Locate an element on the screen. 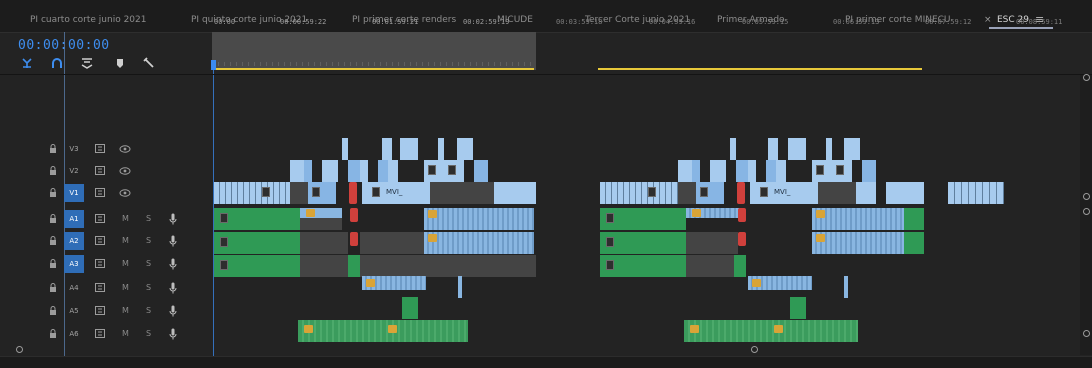  track-target-a3: A3 is located at coordinates (74, 264).